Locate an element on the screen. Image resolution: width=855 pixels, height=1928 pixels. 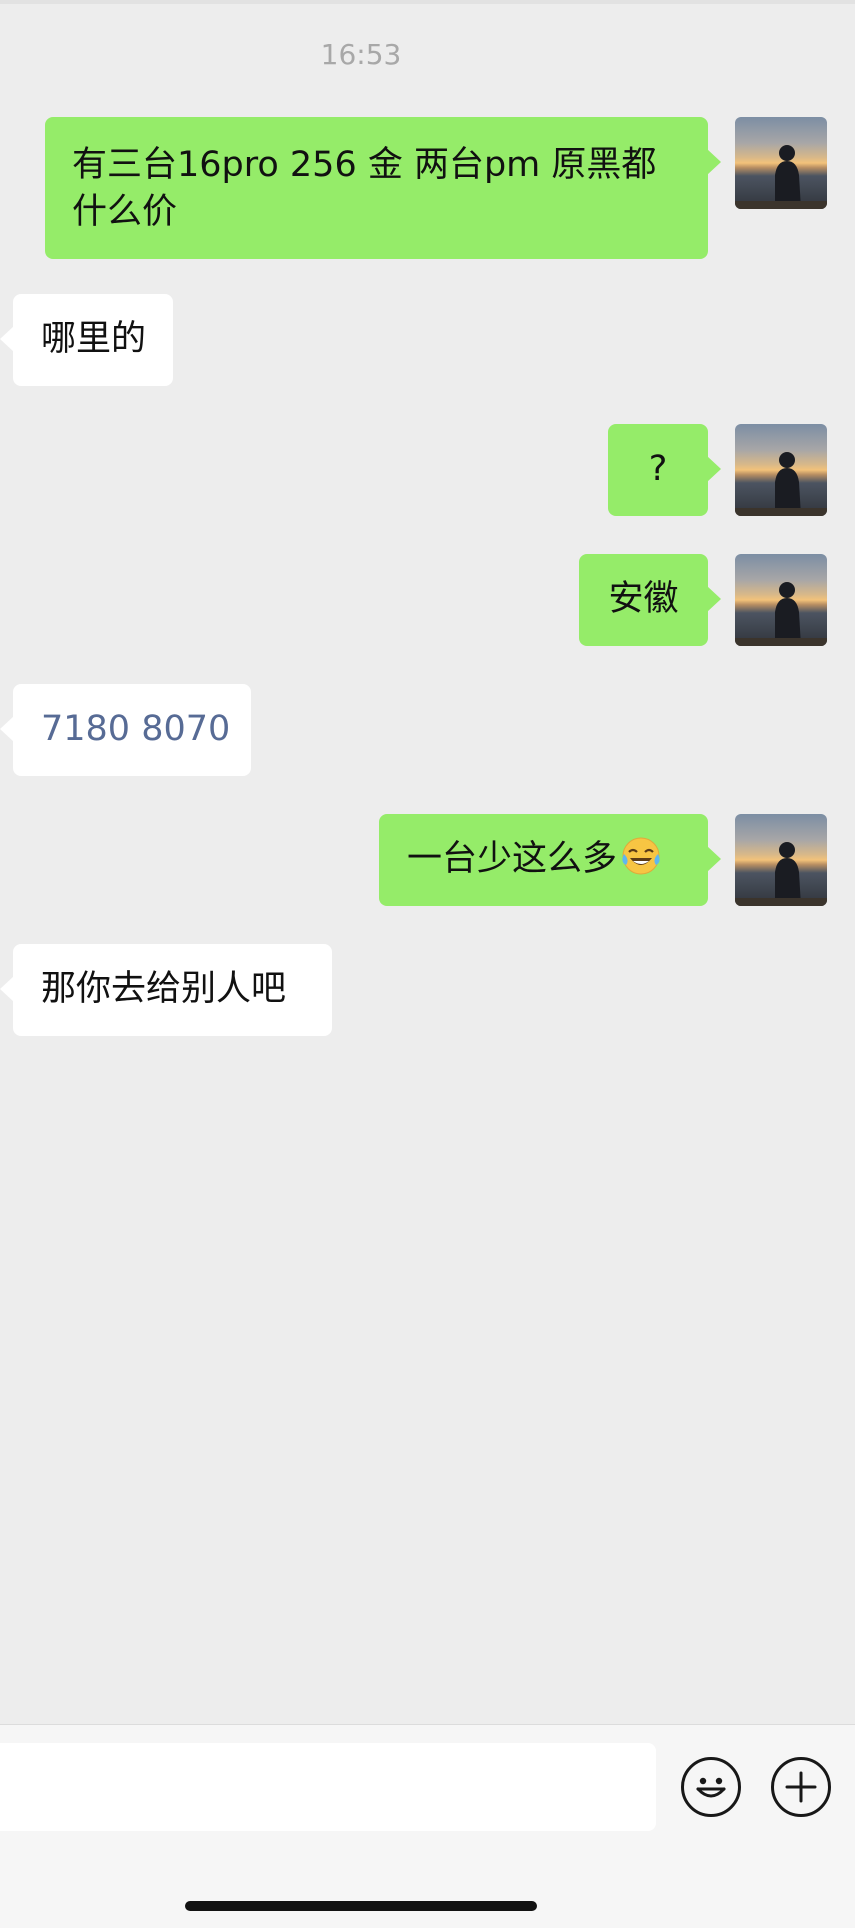
face-with-tears-of-joy-emoji is located at coordinates (641, 856).